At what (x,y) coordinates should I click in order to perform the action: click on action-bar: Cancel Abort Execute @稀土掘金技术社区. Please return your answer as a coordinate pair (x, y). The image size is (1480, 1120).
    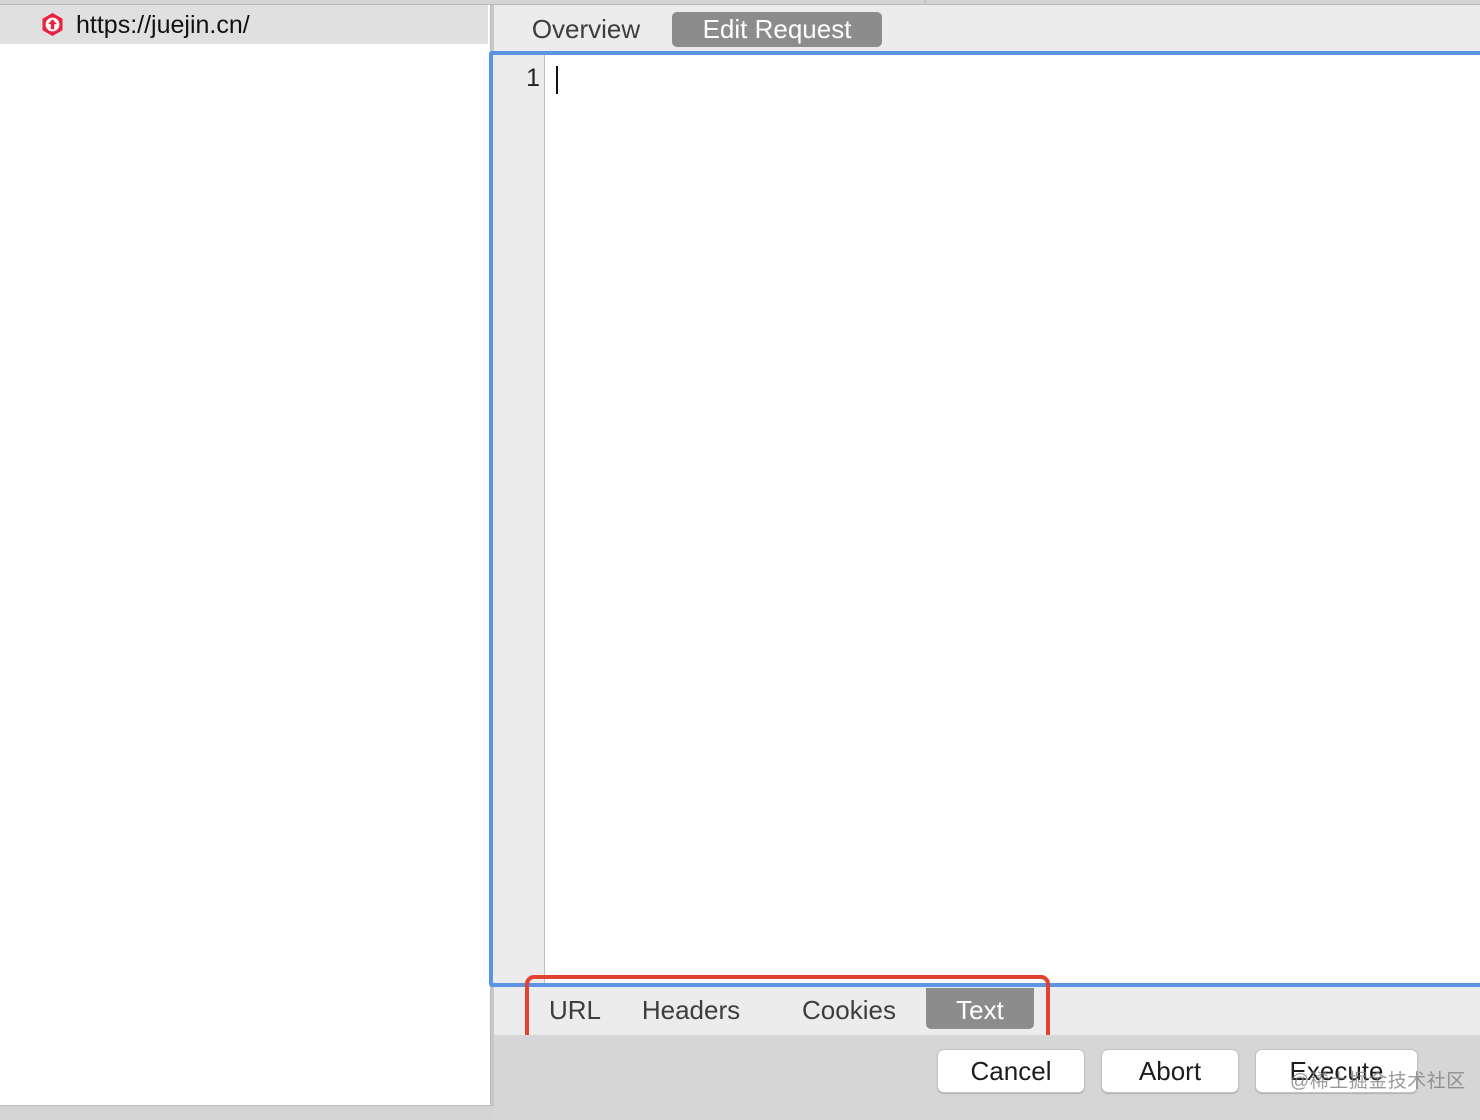
    Looking at the image, I should click on (987, 1077).